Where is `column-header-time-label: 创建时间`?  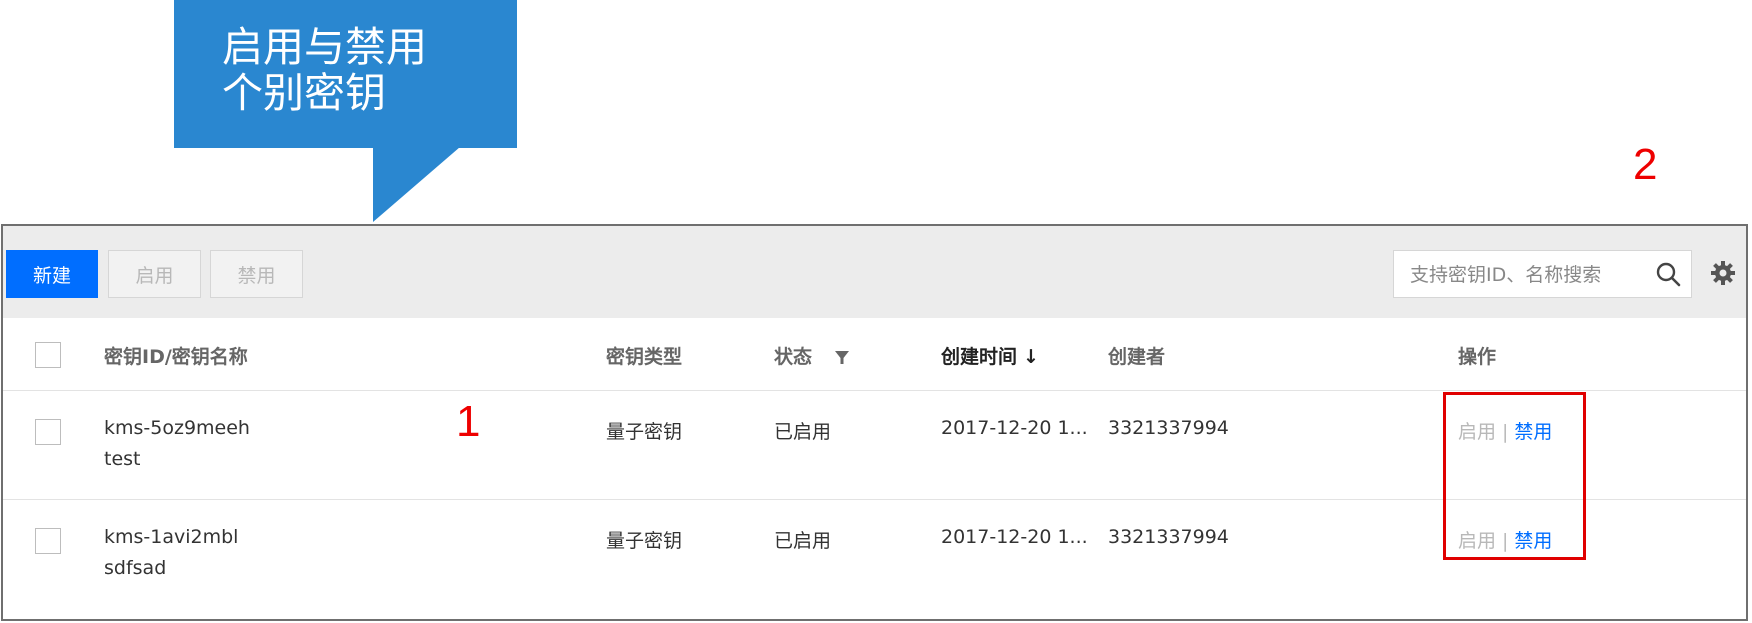
column-header-time-label: 创建时间 is located at coordinates (979, 357).